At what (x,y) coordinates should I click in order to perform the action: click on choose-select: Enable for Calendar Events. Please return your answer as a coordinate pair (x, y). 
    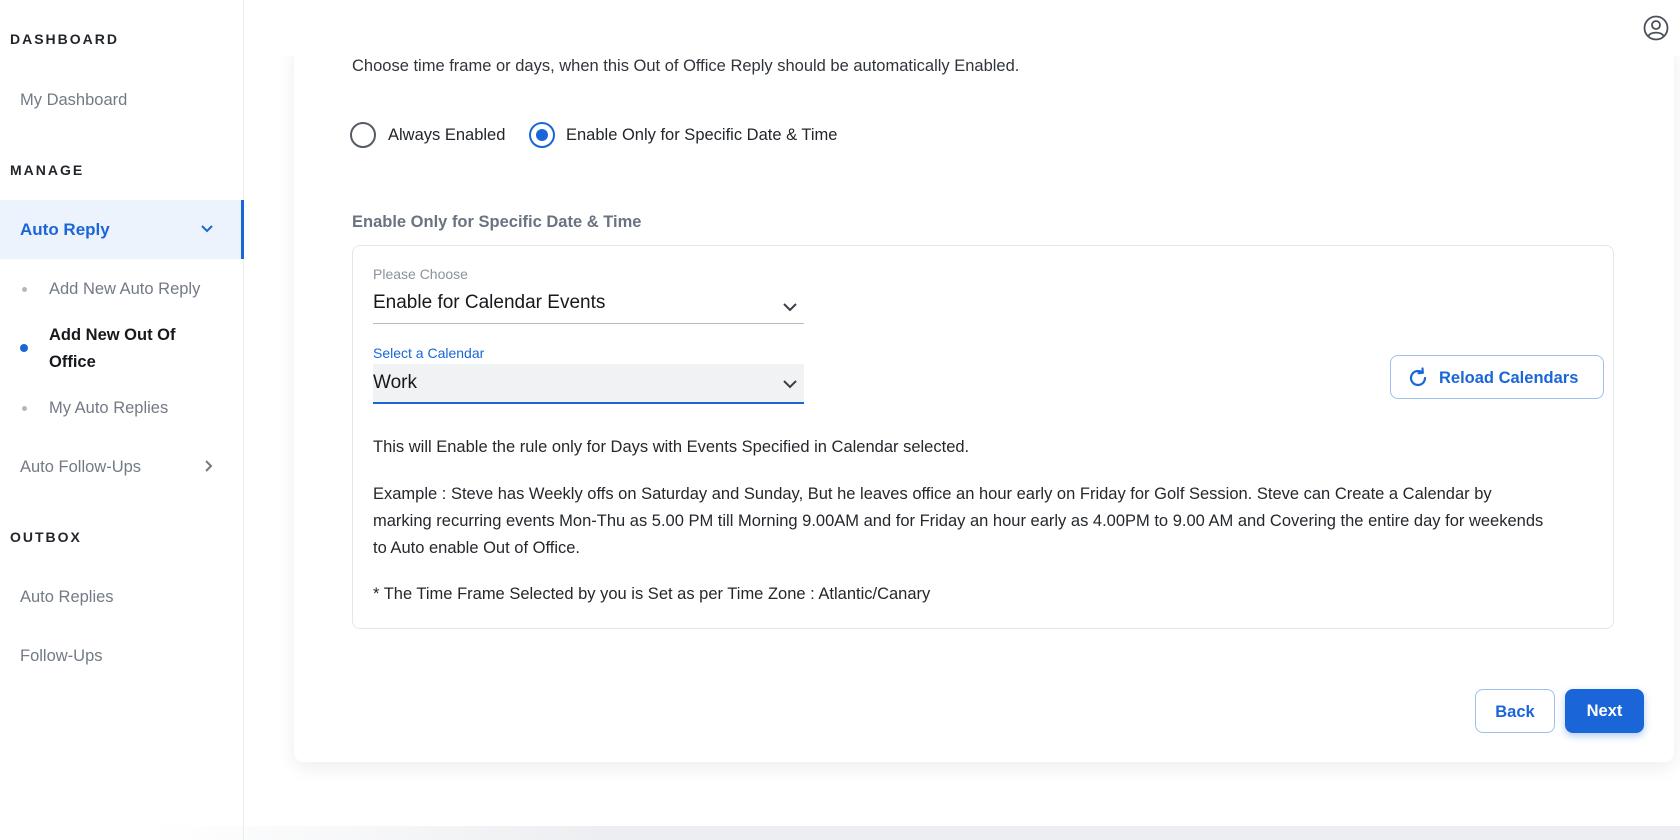
    Looking at the image, I should click on (588, 307).